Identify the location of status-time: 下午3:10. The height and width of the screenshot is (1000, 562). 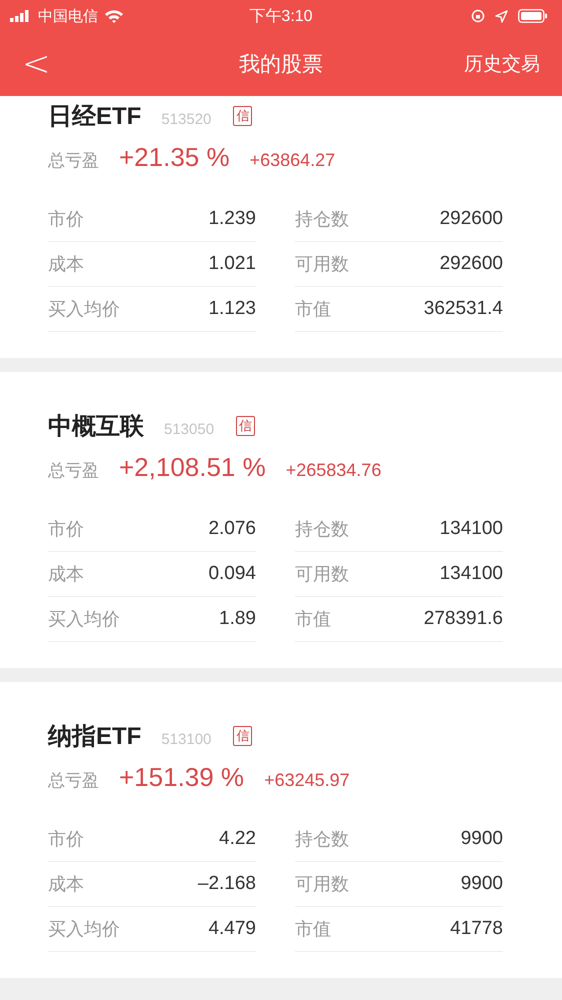
(281, 16).